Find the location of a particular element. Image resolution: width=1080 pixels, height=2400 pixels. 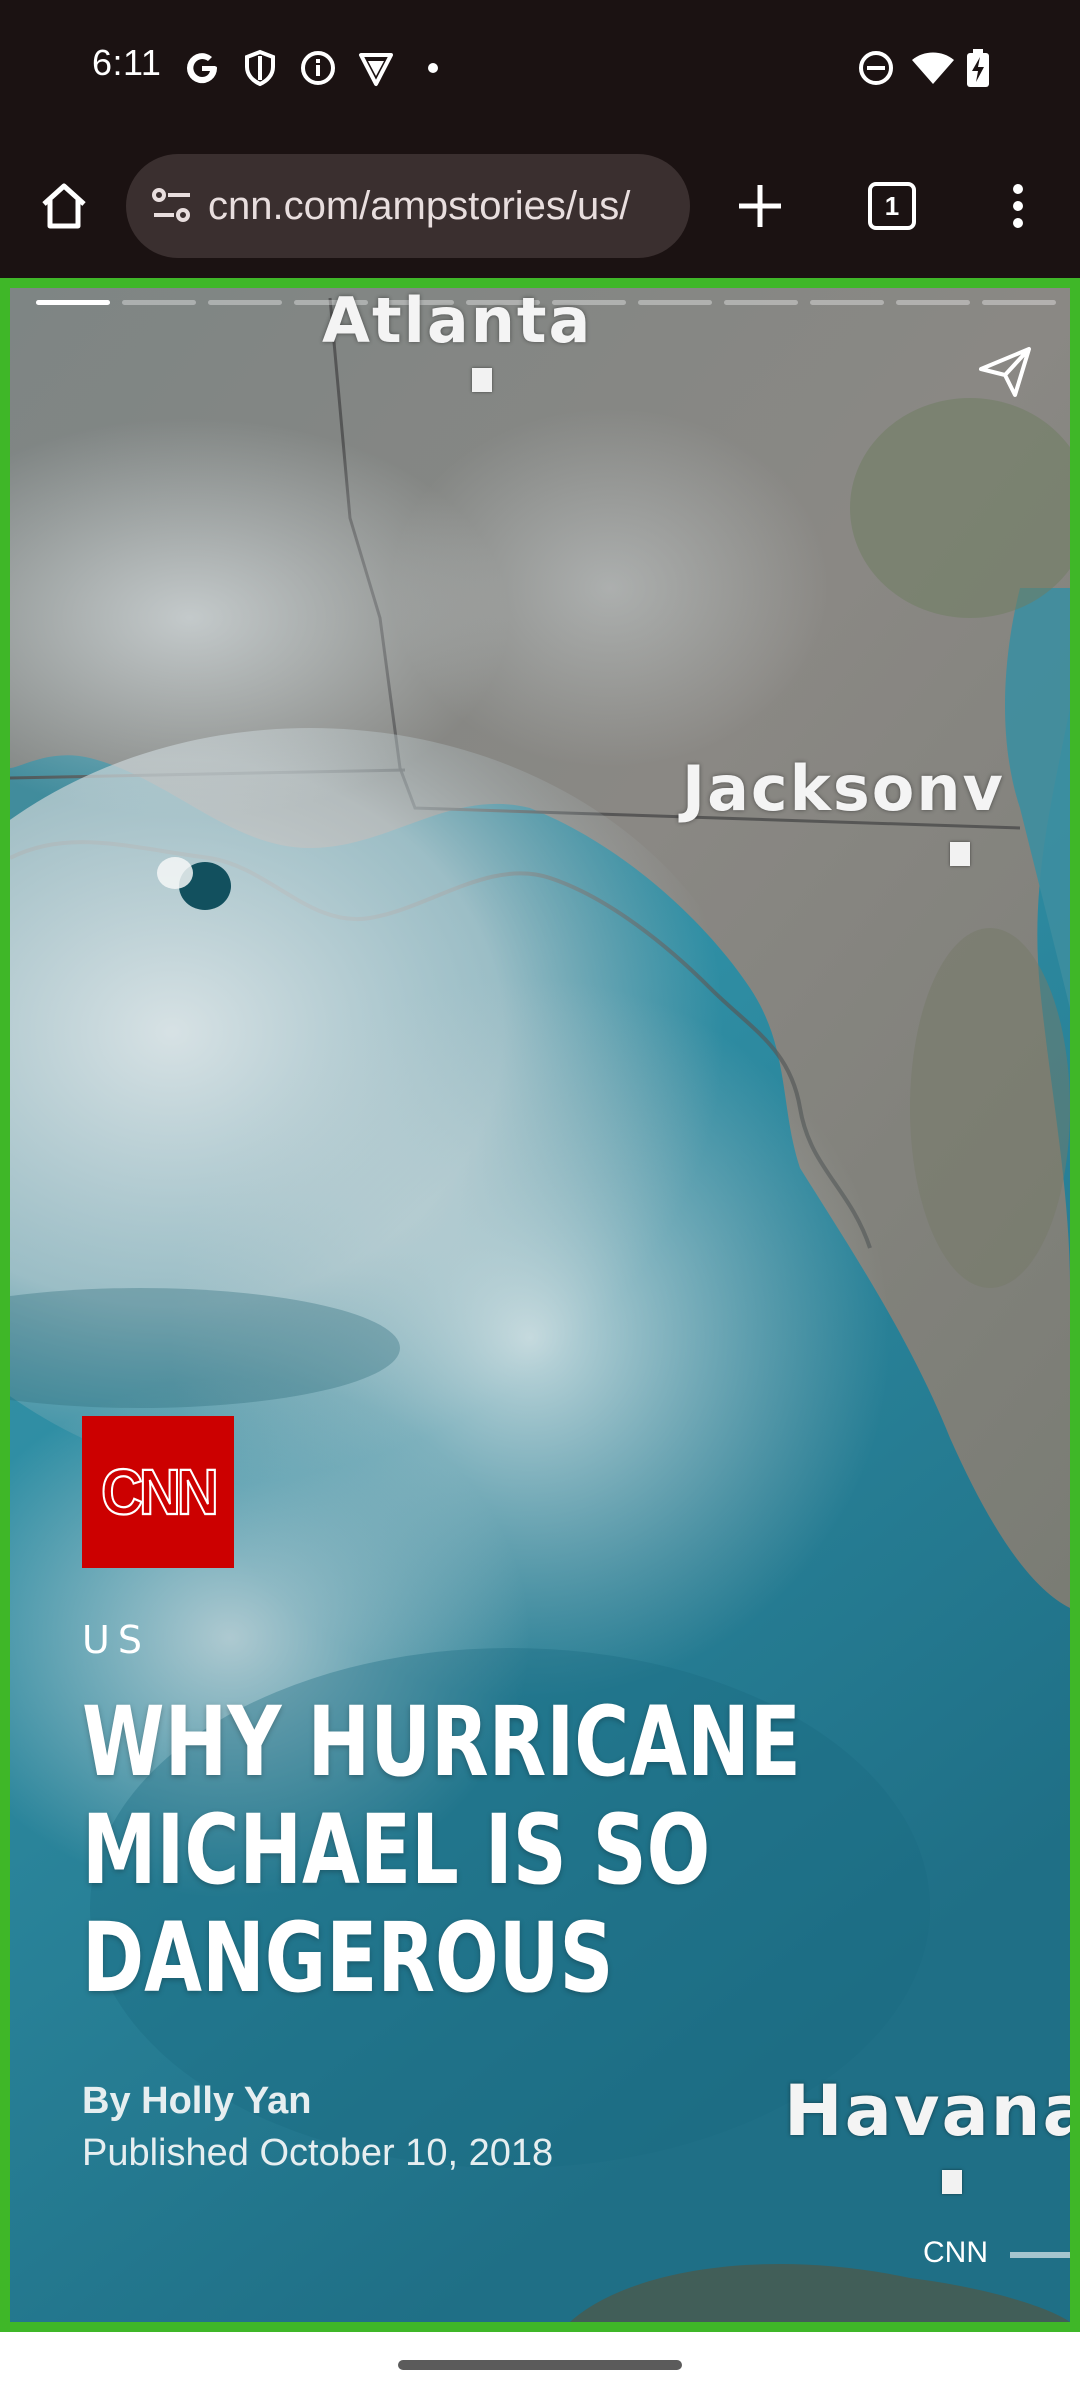

story-headline: WHY HURRICANE MICHAEL IS SO DANGEROUS is located at coordinates (472, 1850).